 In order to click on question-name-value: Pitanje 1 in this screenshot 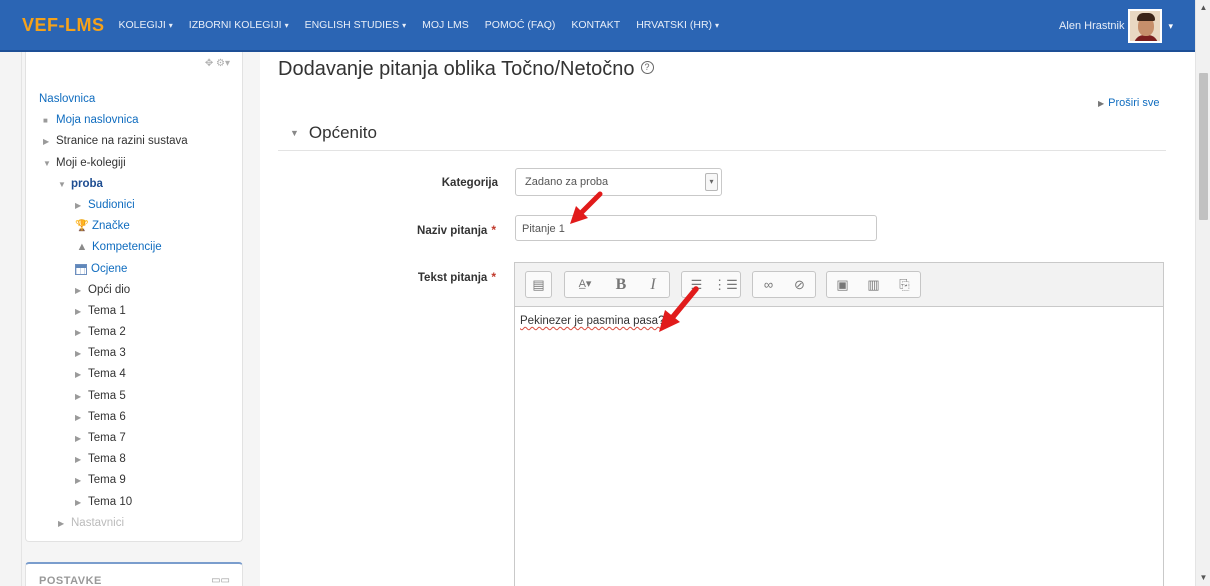, I will do `click(543, 229)`.